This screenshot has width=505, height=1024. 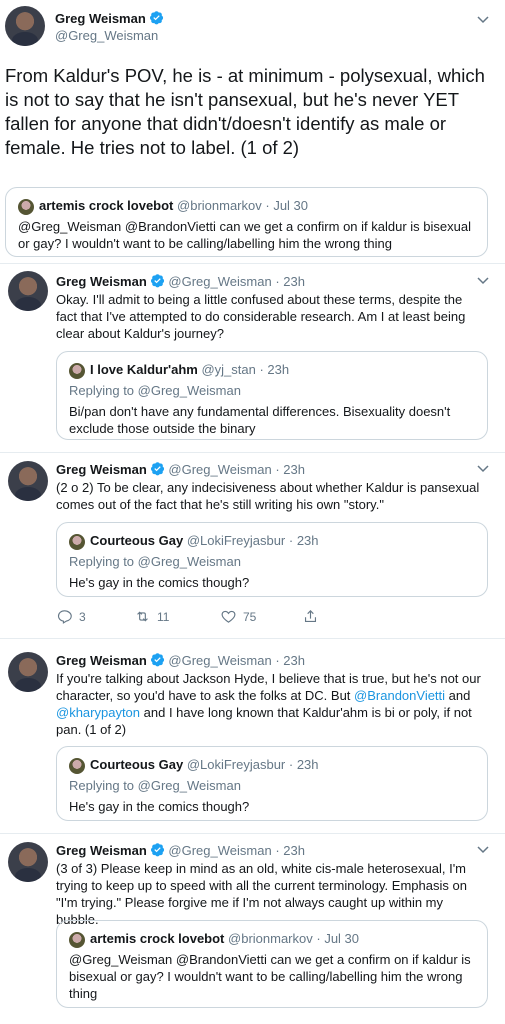 What do you see at coordinates (228, 616) in the screenshot?
I see `heart-icon` at bounding box center [228, 616].